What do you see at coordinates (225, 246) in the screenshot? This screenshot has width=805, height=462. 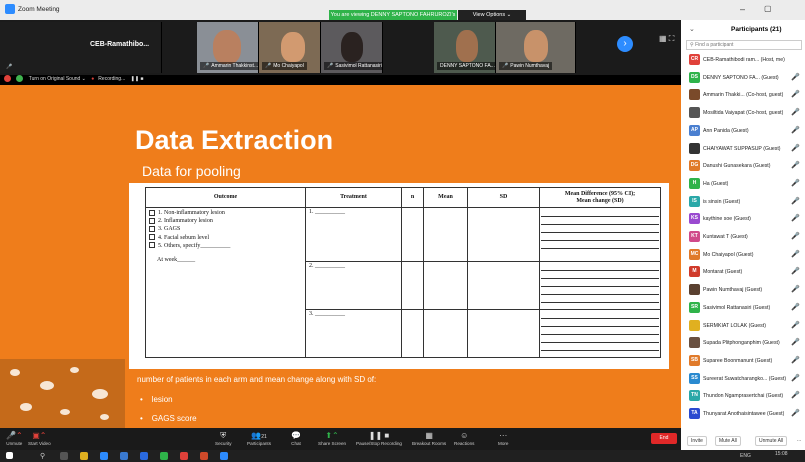 I see `outcome-item: 5. Others, specify__________` at bounding box center [225, 246].